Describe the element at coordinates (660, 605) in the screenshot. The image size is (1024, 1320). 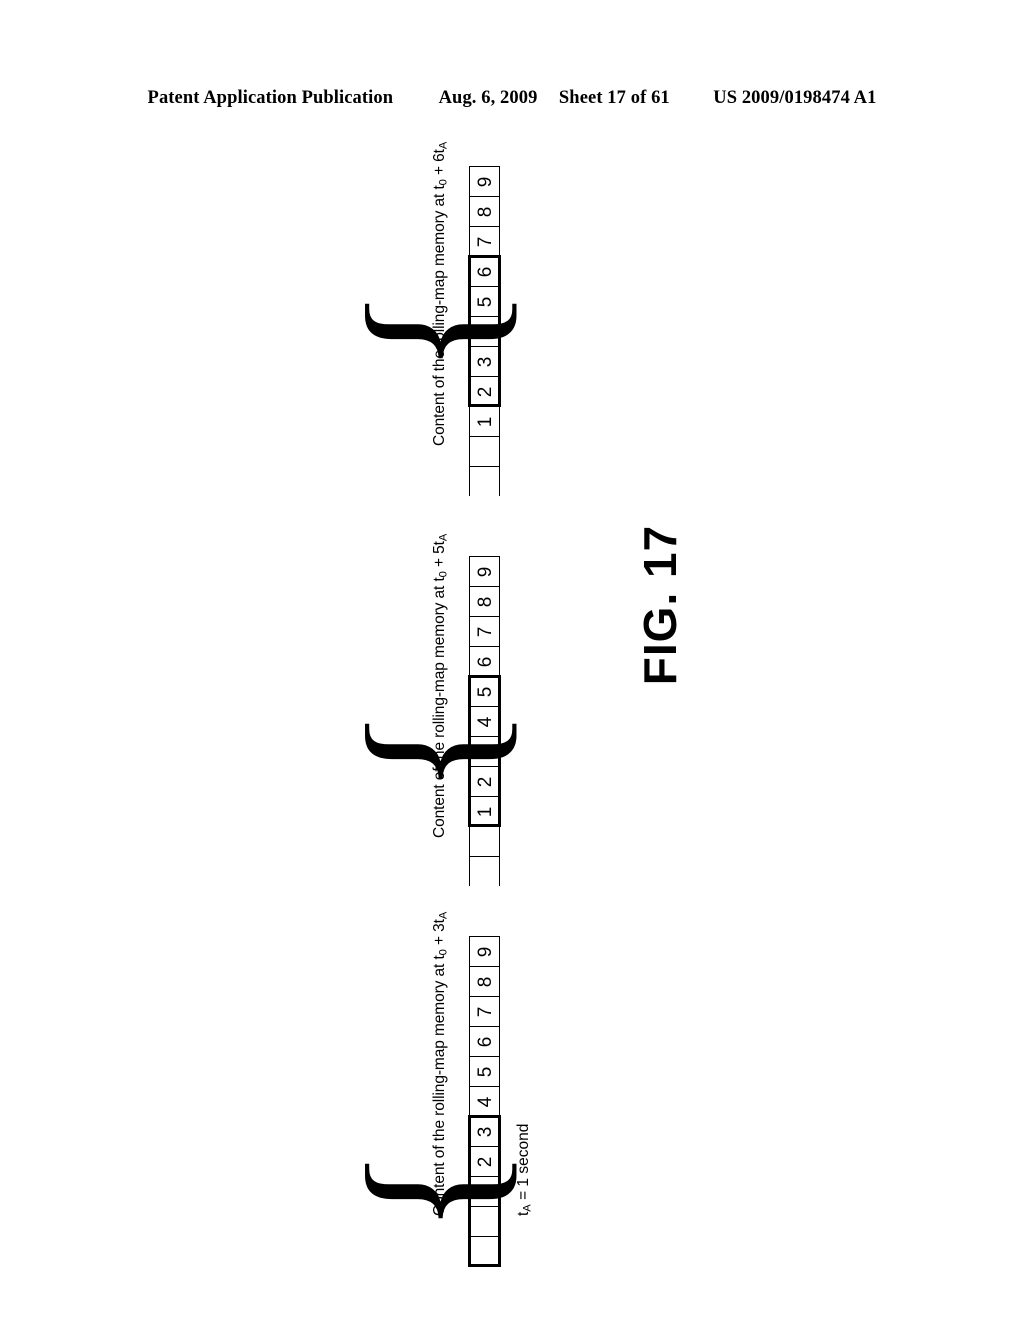
I see `figure-label: FIG. 17` at that location.